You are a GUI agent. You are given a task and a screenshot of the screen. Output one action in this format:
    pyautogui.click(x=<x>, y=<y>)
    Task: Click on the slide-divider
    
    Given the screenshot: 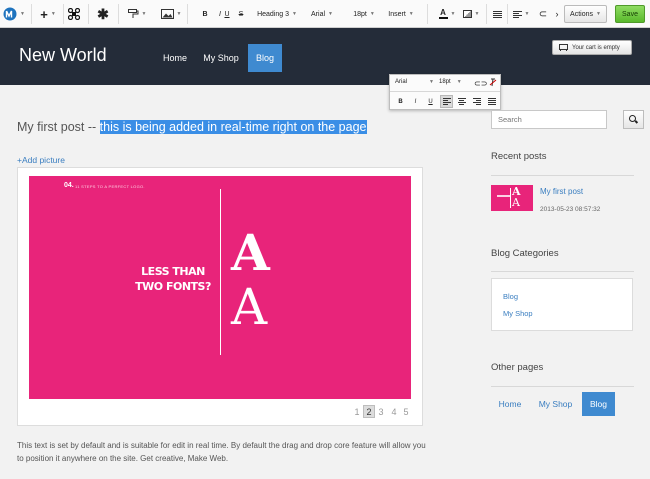 What is the action you would take?
    pyautogui.click(x=220, y=272)
    